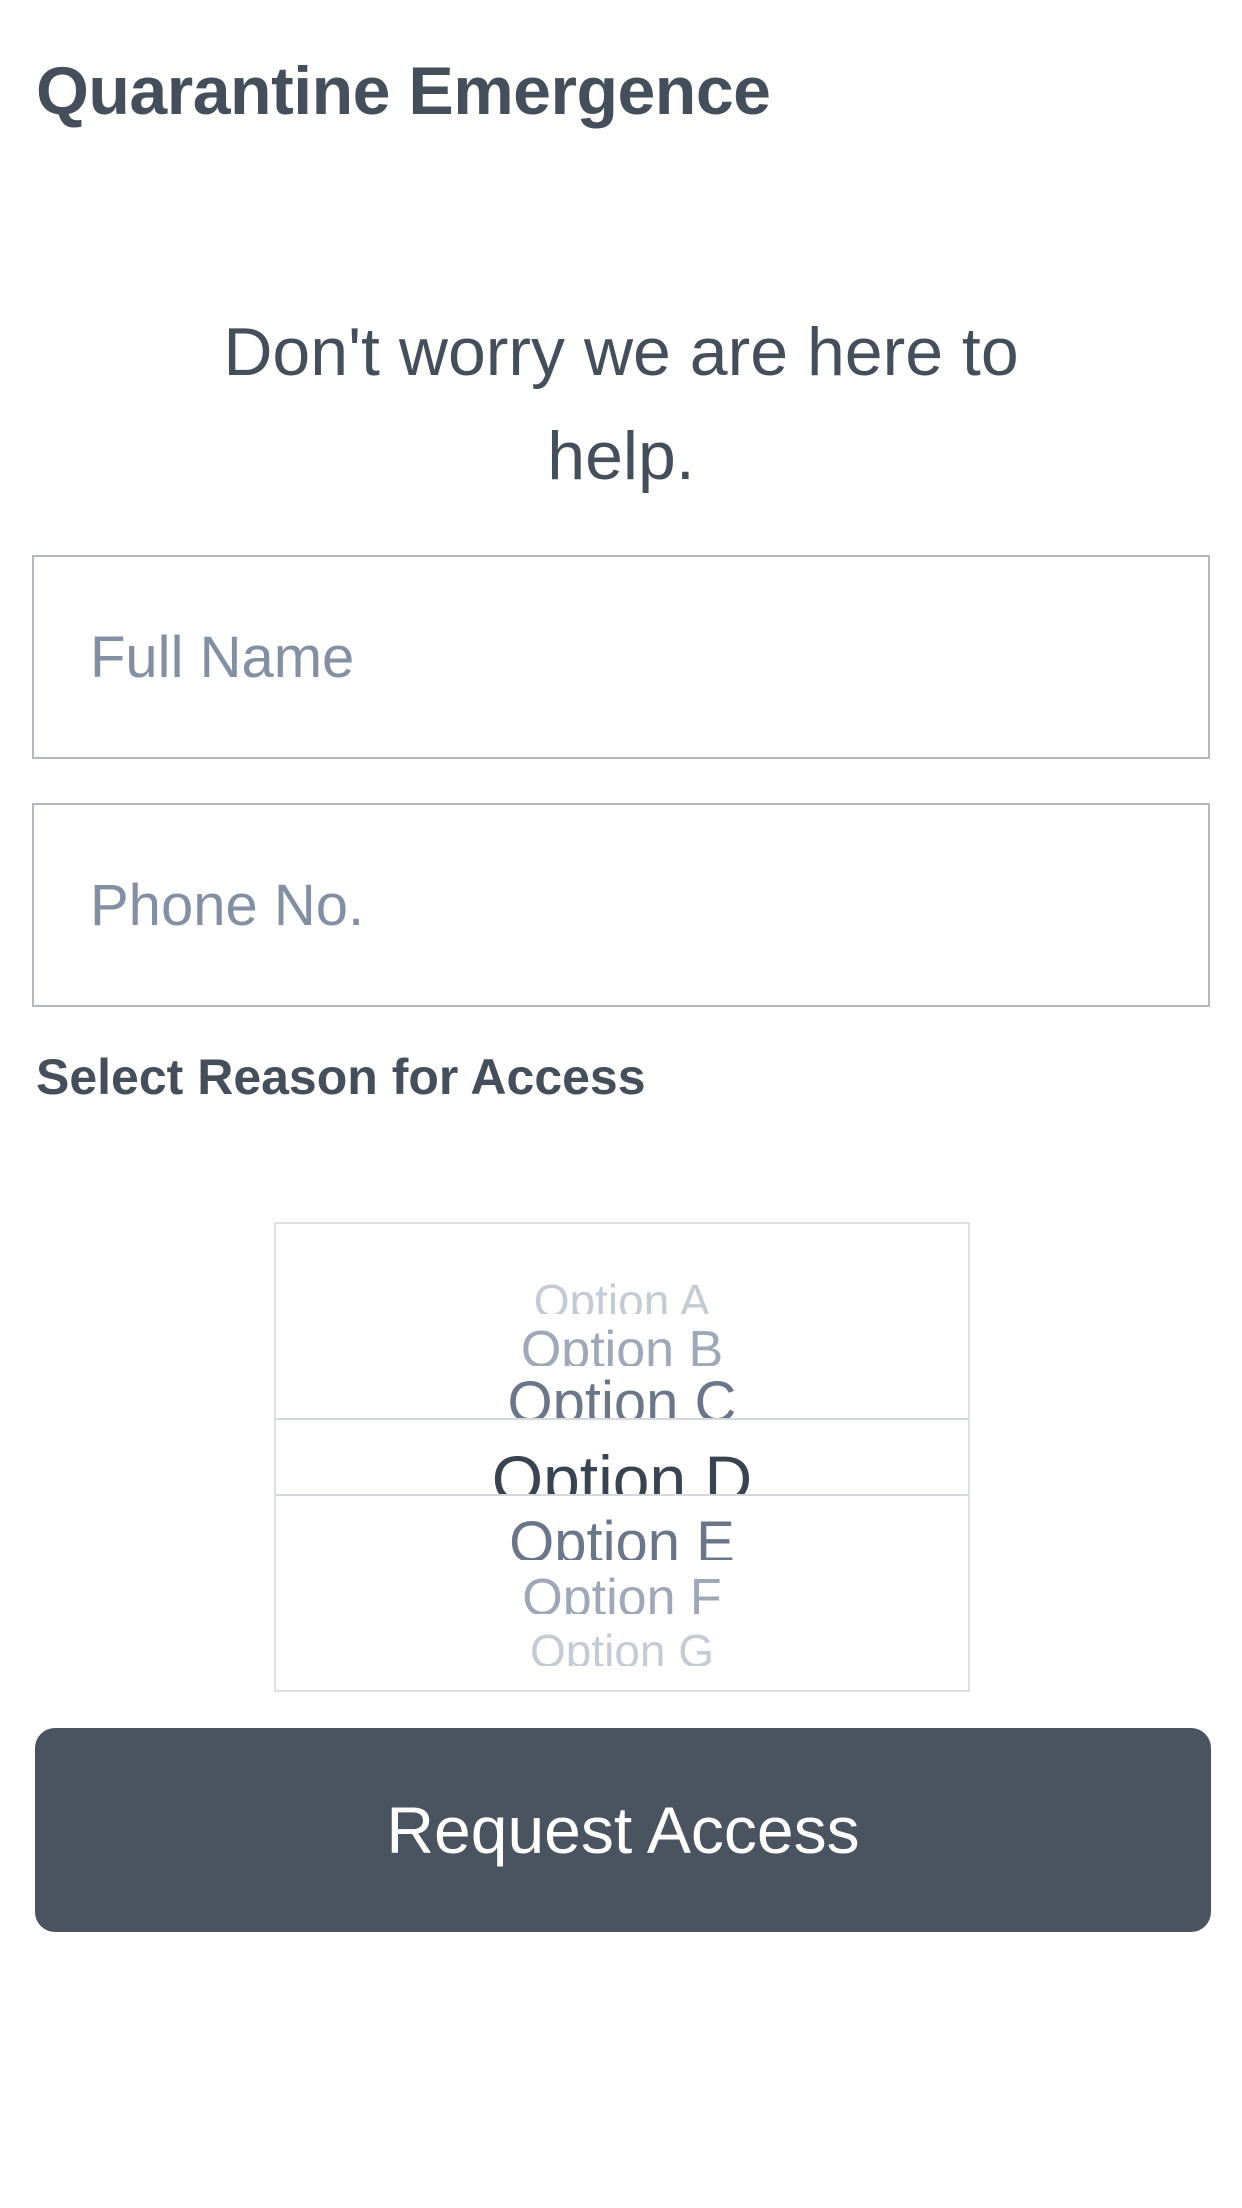  Describe the element at coordinates (622, 1593) in the screenshot. I see `picker-option: Option F` at that location.